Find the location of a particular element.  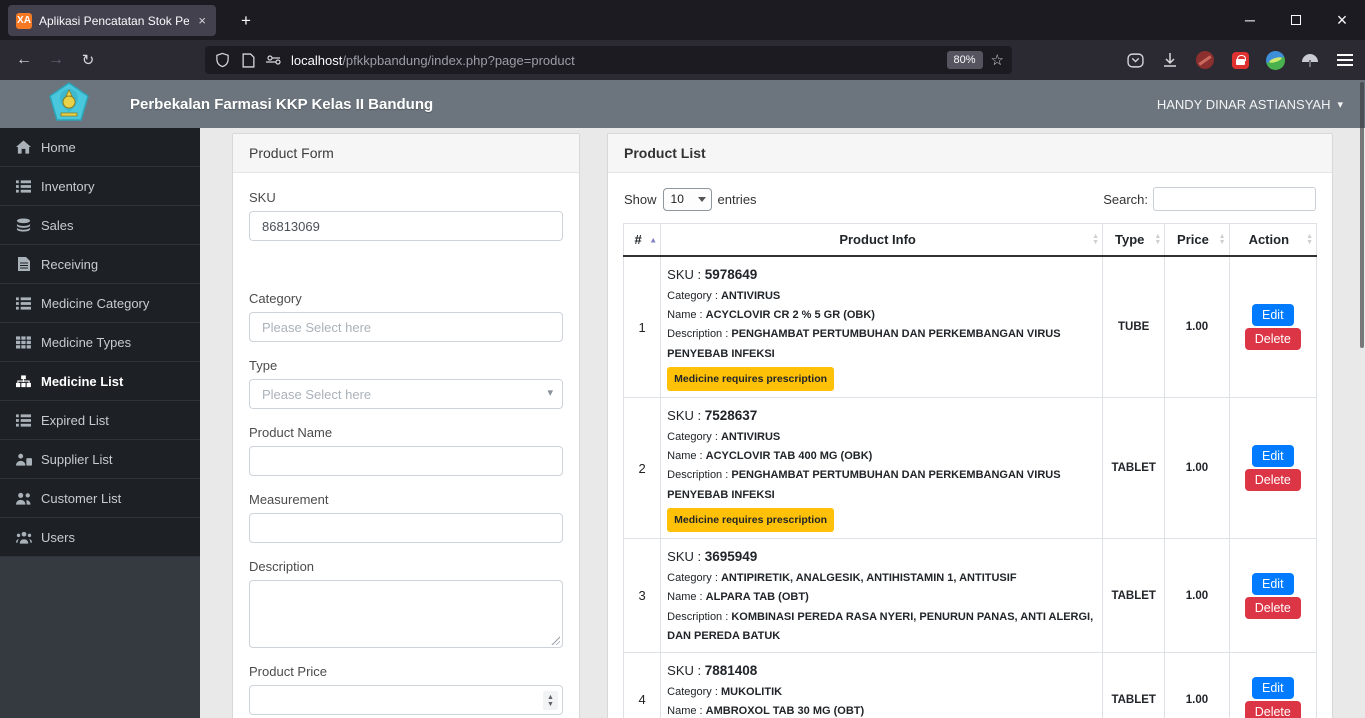

sidebar-item-expired-list: Expired List is located at coordinates (100, 420).